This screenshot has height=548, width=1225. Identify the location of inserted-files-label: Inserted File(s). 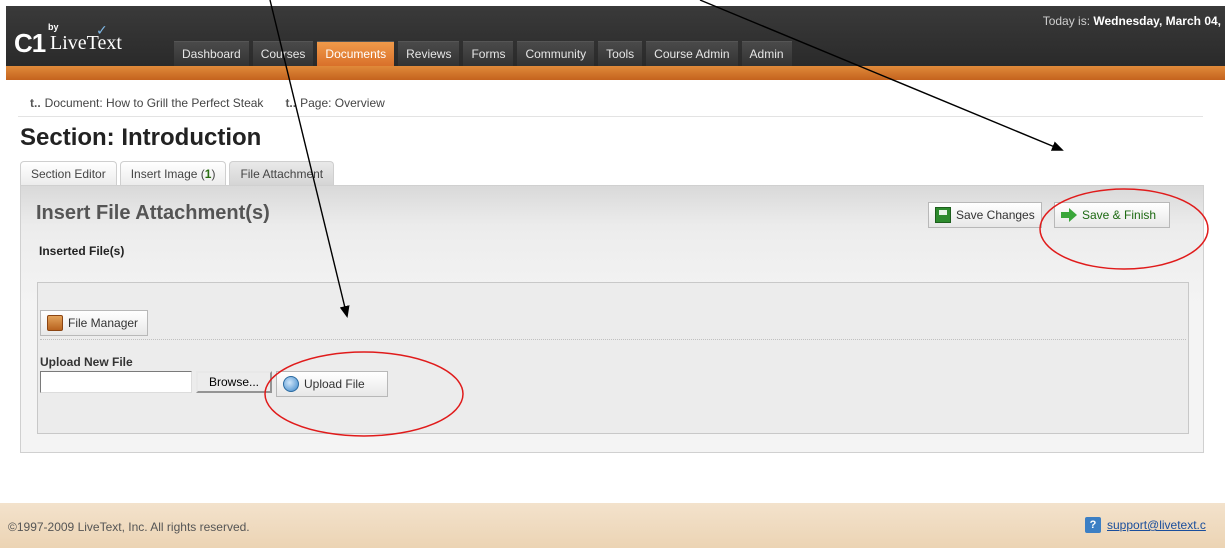
(82, 251).